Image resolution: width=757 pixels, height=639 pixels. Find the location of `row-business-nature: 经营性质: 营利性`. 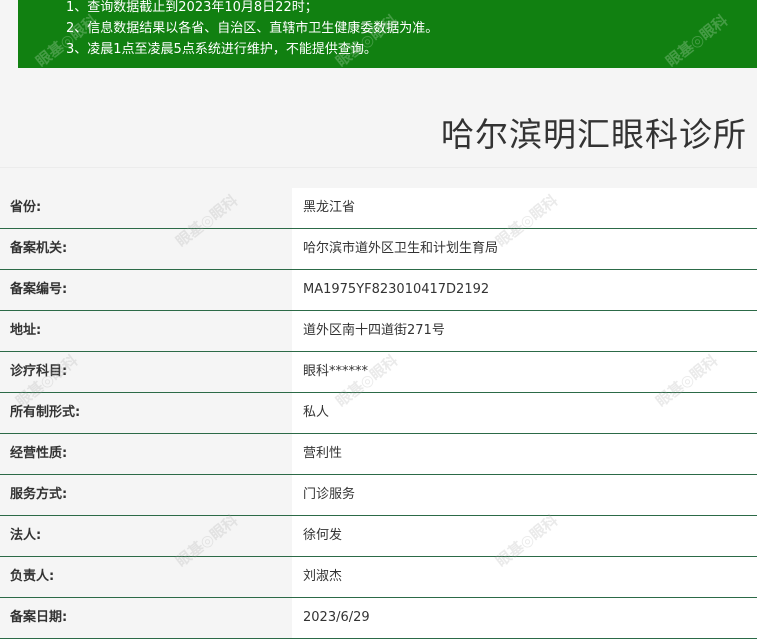

row-business-nature: 经营性质: 营利性 is located at coordinates (378, 454).